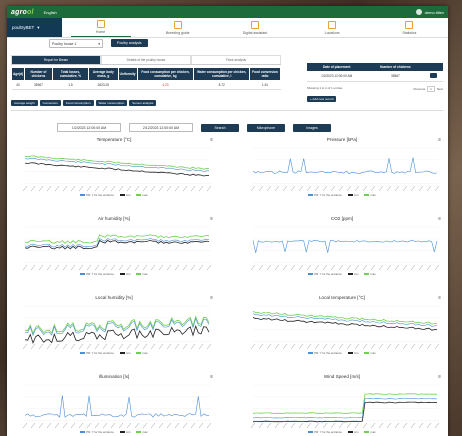 Image resolution: width=462 pixels, height=436 pixels. What do you see at coordinates (89, 127) in the screenshot?
I see `date-from-input: 1/2/2023 12:00:00 AM` at bounding box center [89, 127].